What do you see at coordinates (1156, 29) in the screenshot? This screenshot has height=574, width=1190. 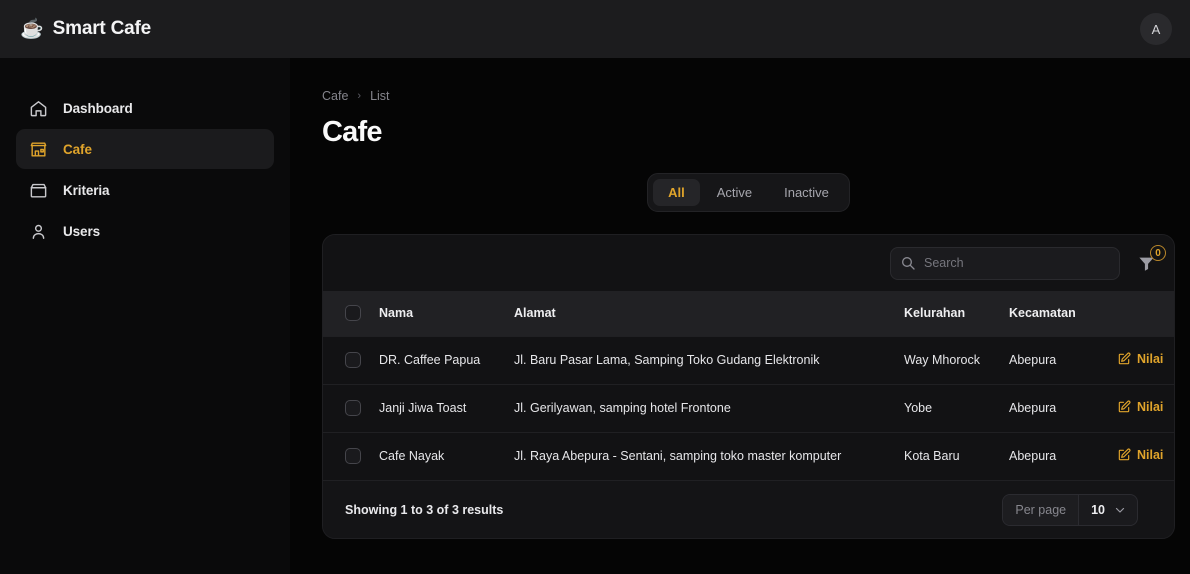 I see `avatar: A` at bounding box center [1156, 29].